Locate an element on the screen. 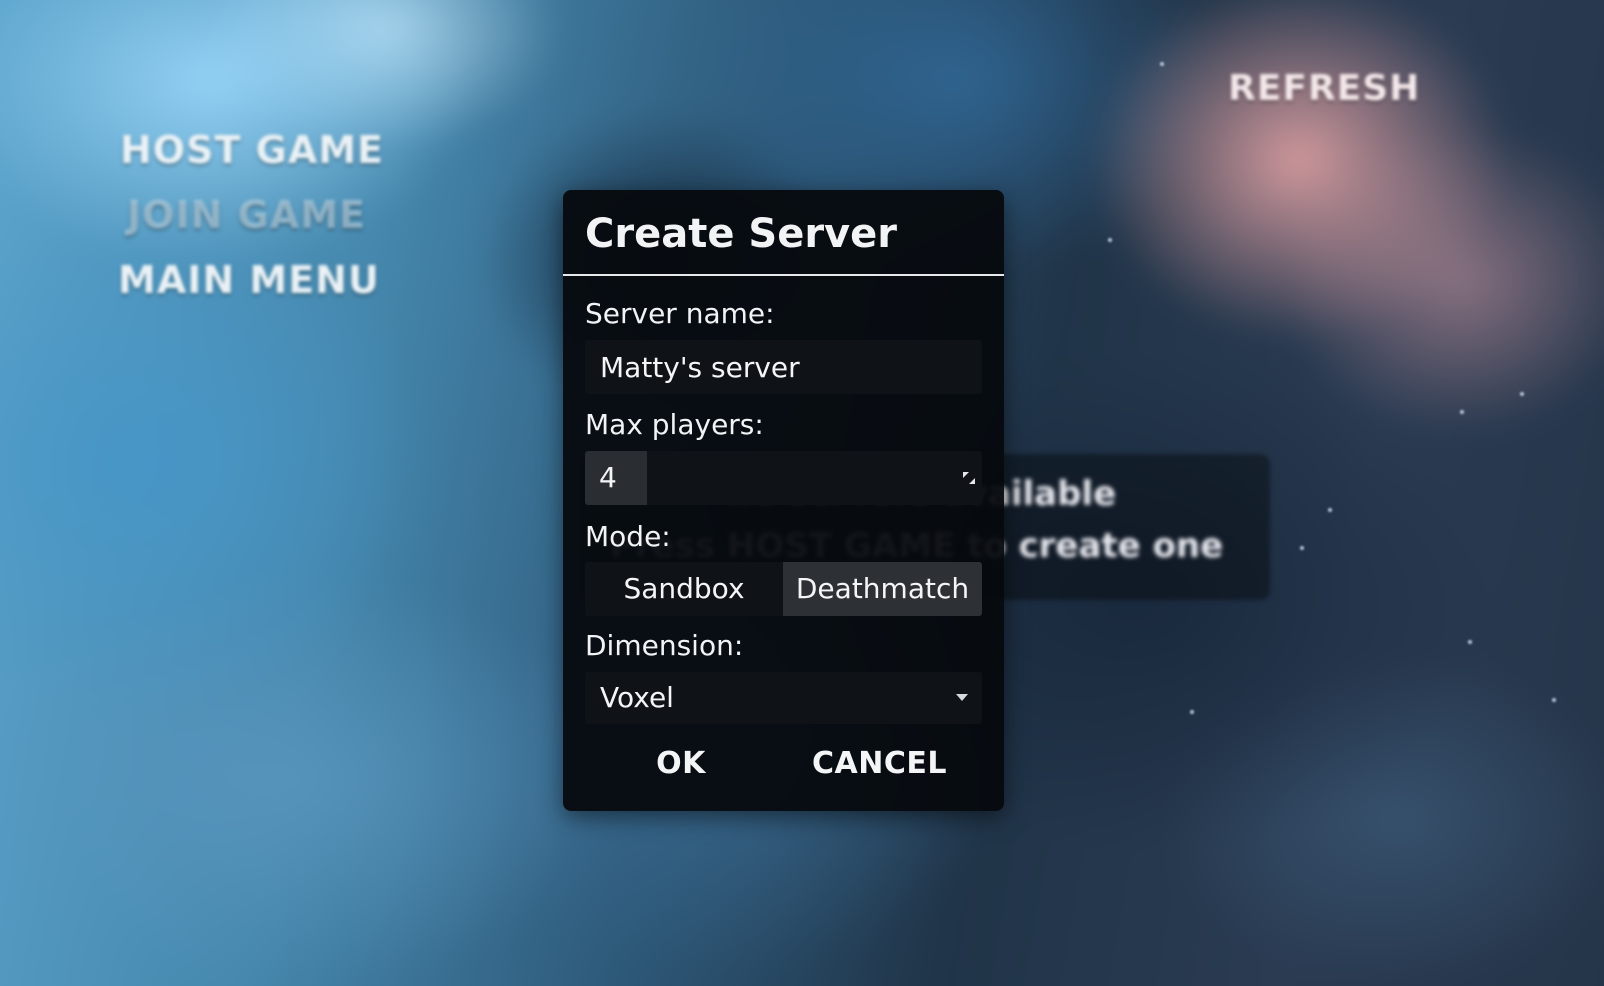  chevron-down-icon is located at coordinates (962, 697).